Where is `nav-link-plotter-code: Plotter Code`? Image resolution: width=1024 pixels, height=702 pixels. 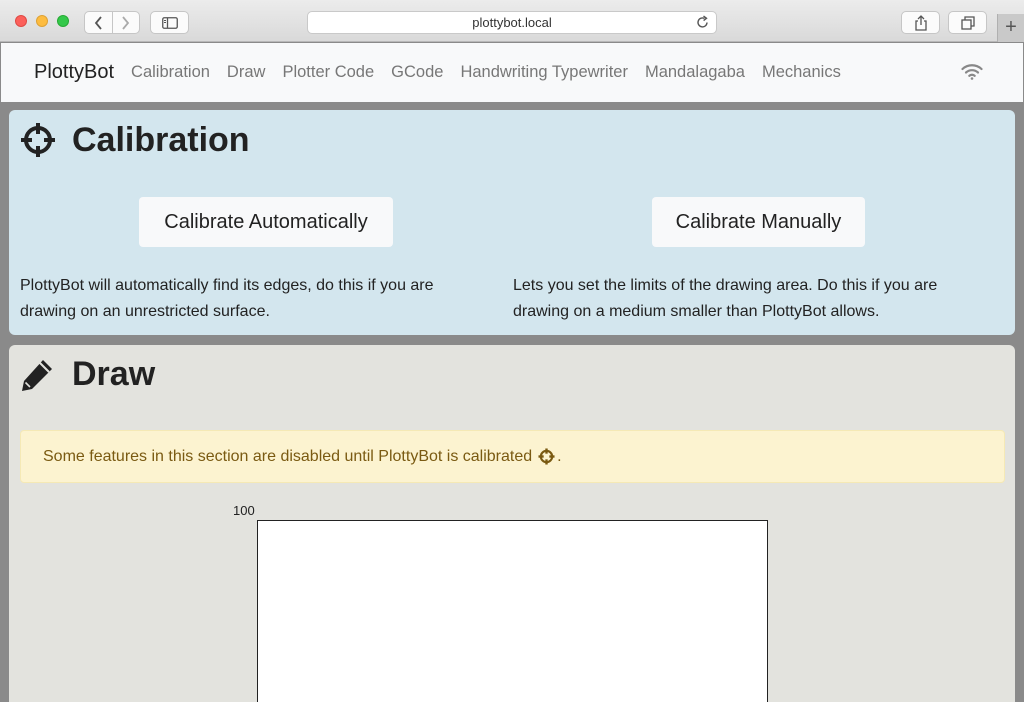
nav-link-plotter-code: Plotter Code is located at coordinates (328, 72).